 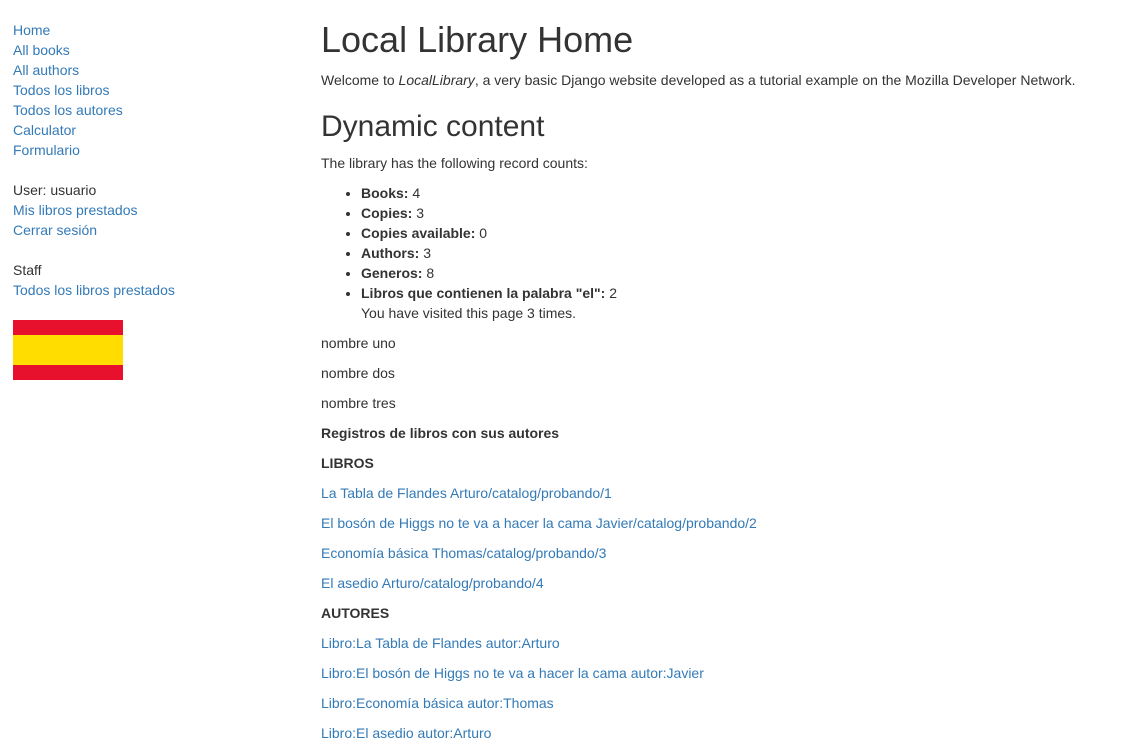 I want to click on records-heading: Registros de libros con sus autores, so click(x=726, y=433).